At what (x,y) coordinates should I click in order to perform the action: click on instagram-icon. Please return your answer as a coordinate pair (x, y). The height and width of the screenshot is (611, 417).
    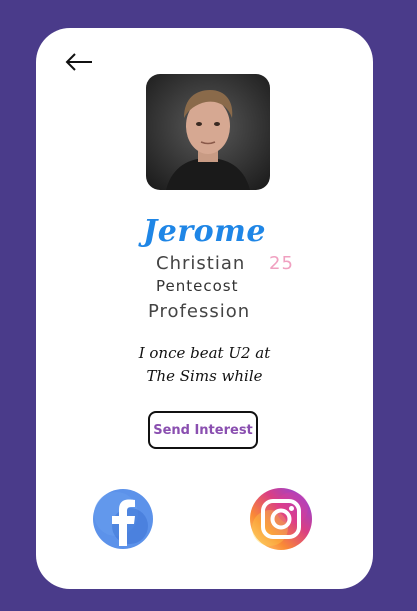
    Looking at the image, I should click on (281, 519).